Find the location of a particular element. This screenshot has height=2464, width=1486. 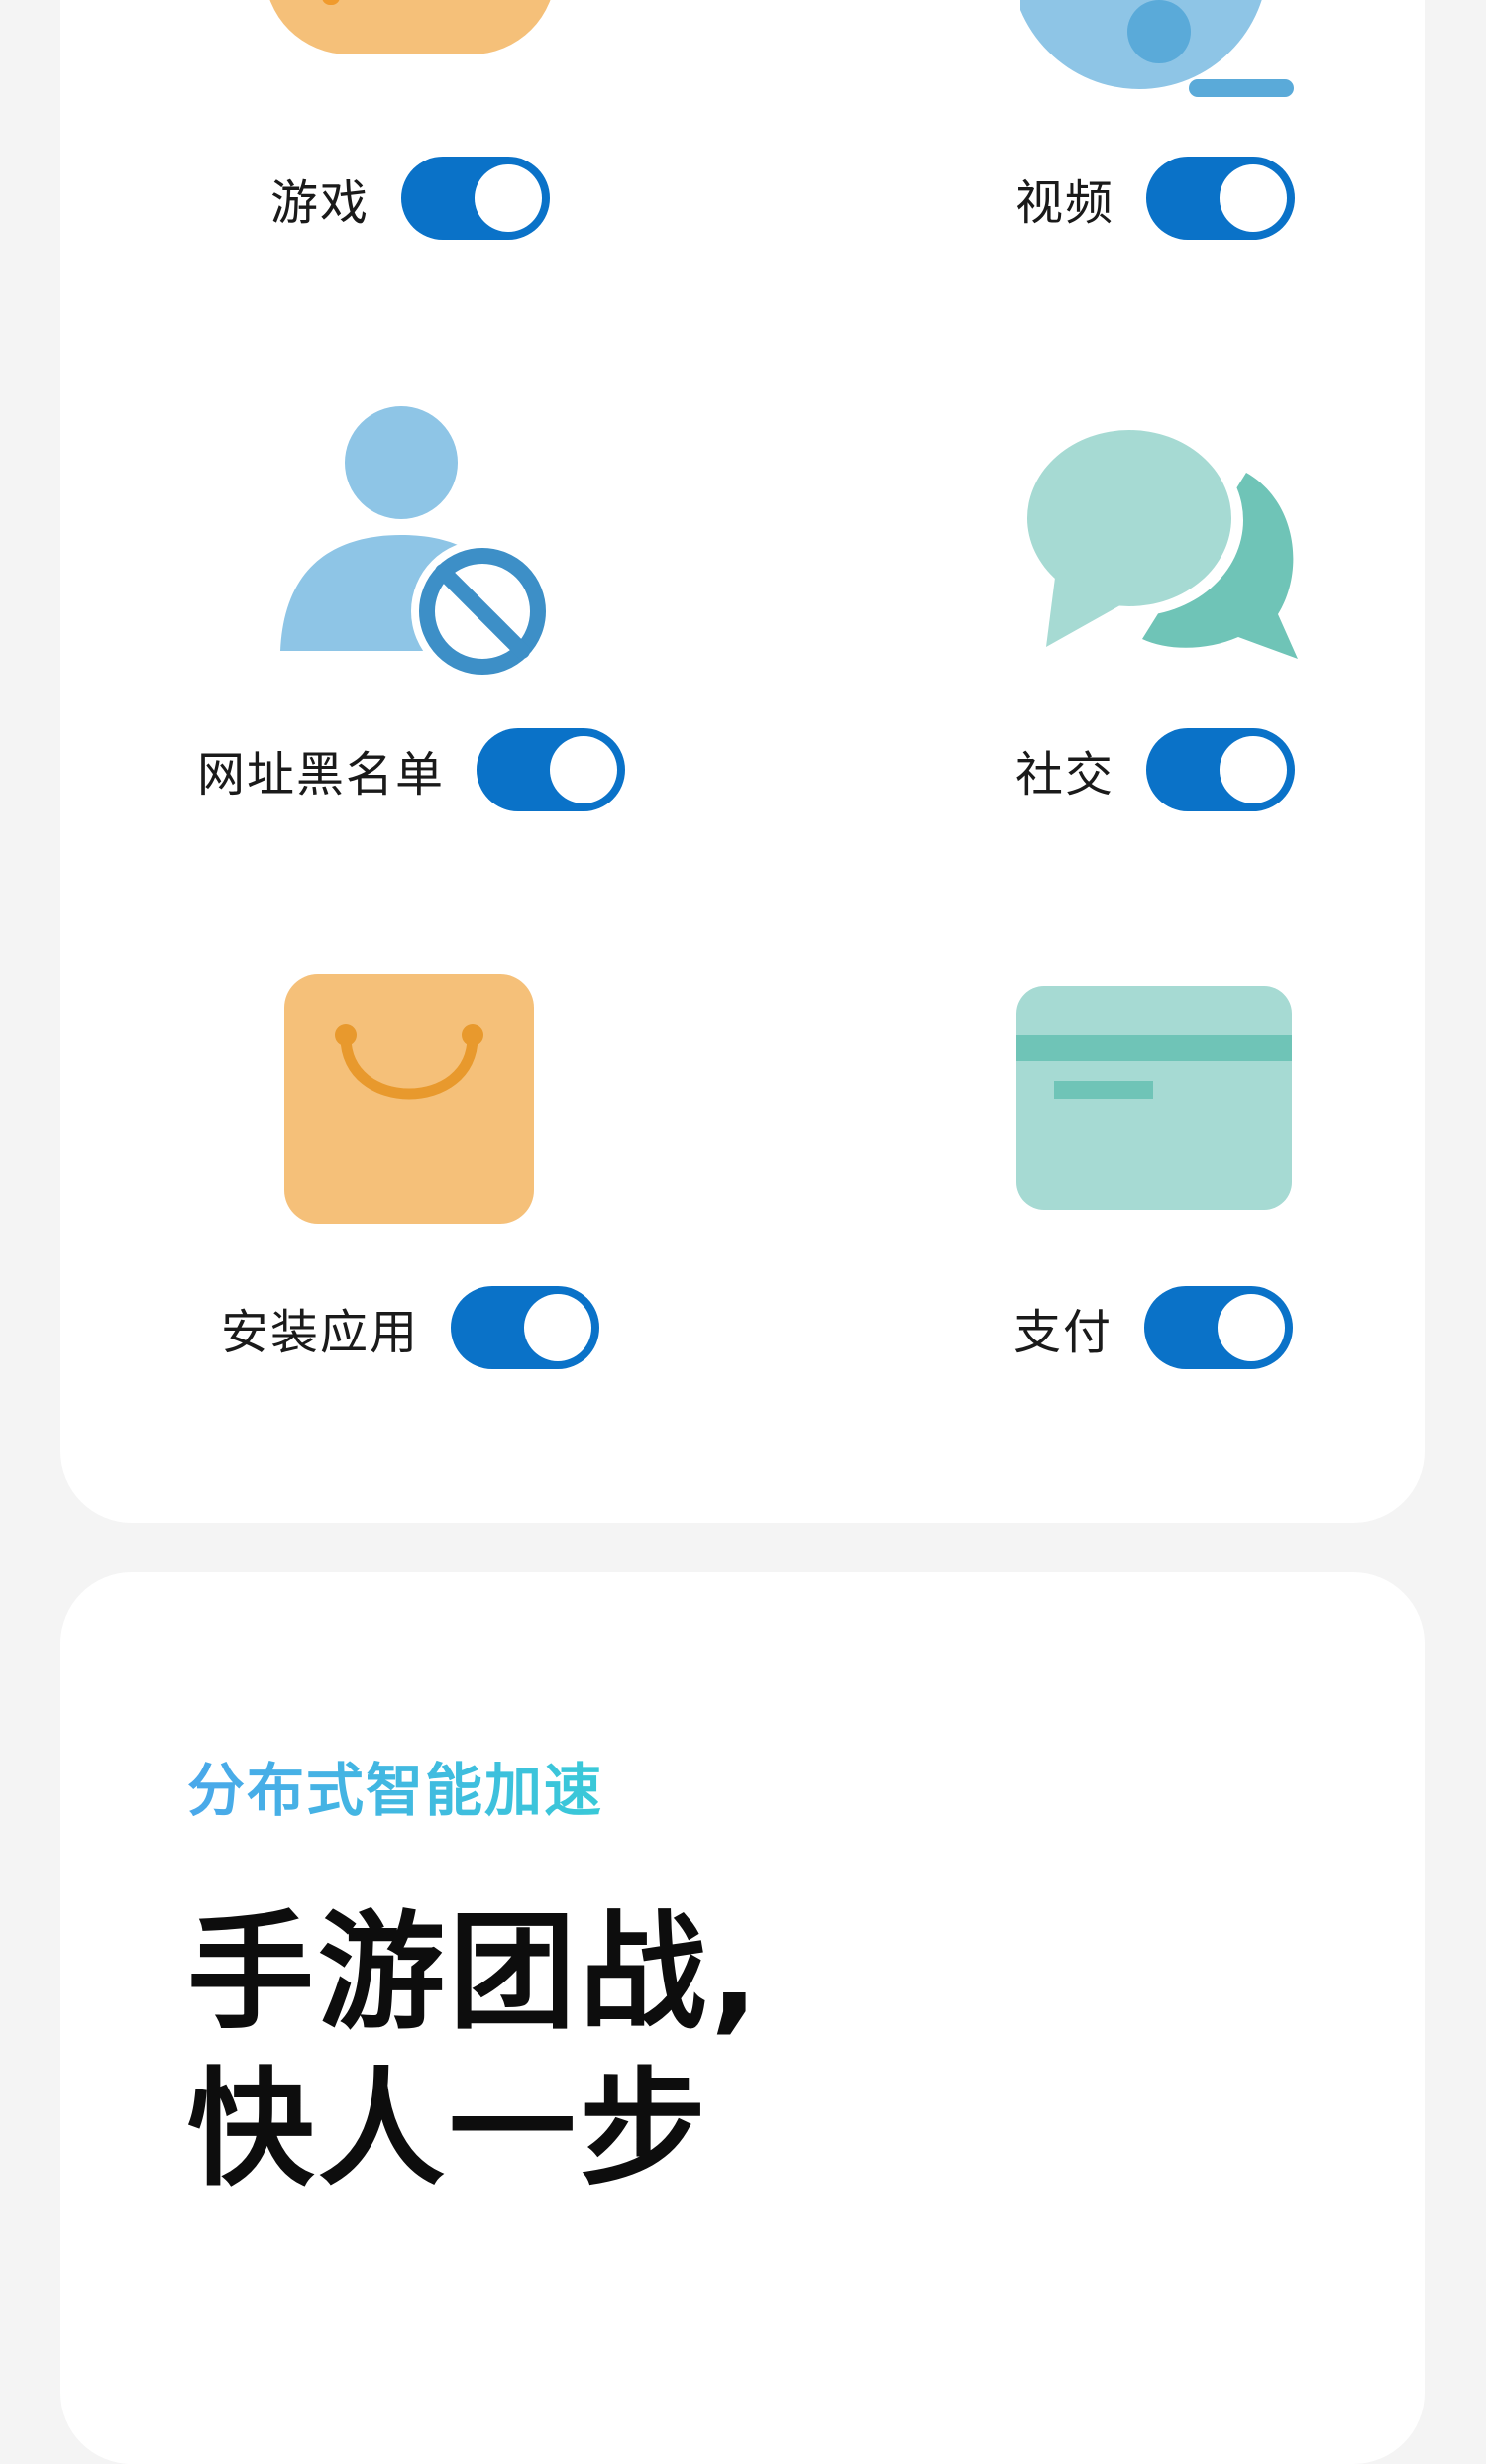

feature-social-toggle is located at coordinates (1221, 769).